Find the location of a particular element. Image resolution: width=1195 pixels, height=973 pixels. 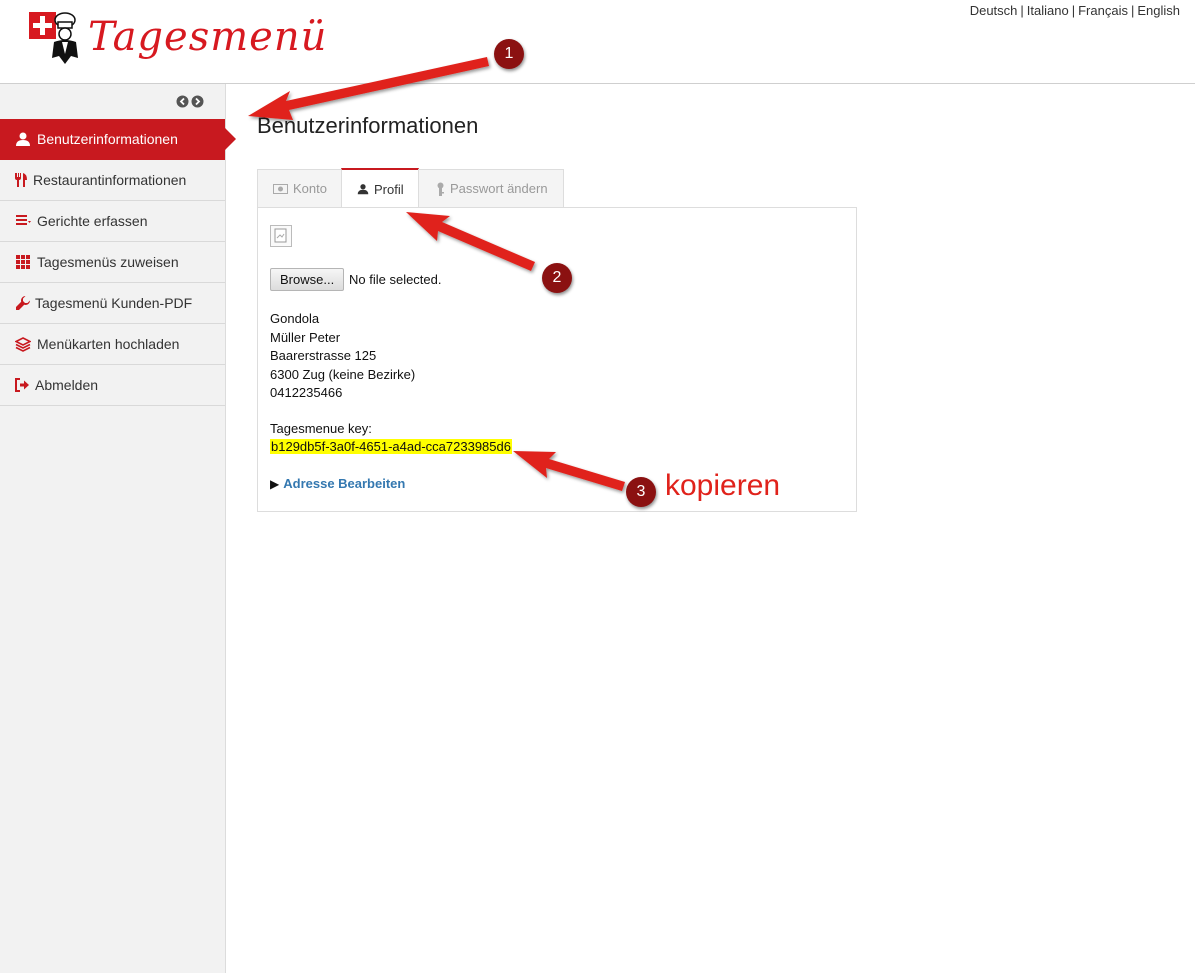

annotation-arrows is located at coordinates (436, 274).